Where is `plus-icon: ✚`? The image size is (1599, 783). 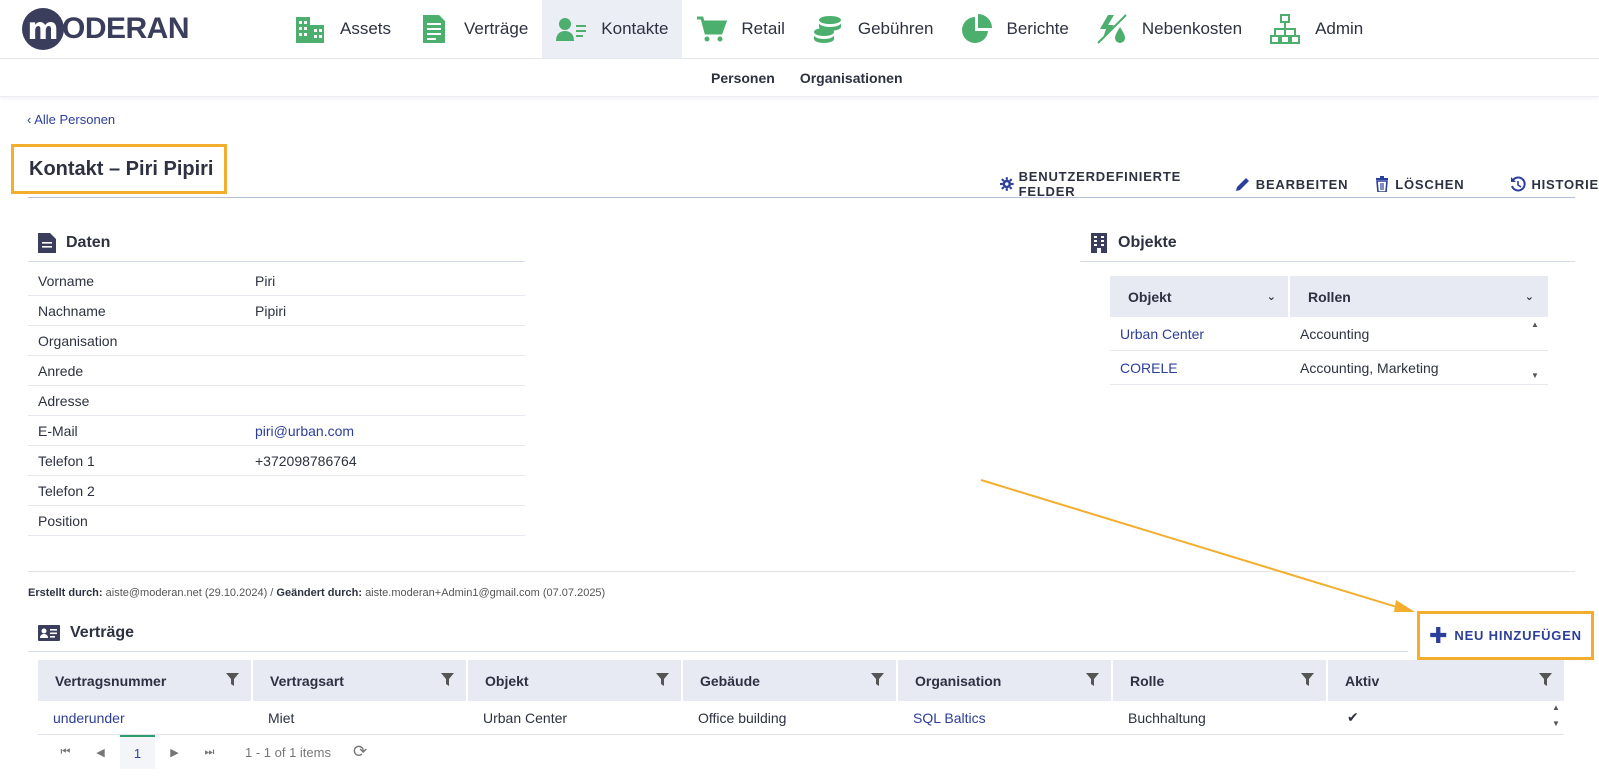 plus-icon: ✚ is located at coordinates (1439, 635).